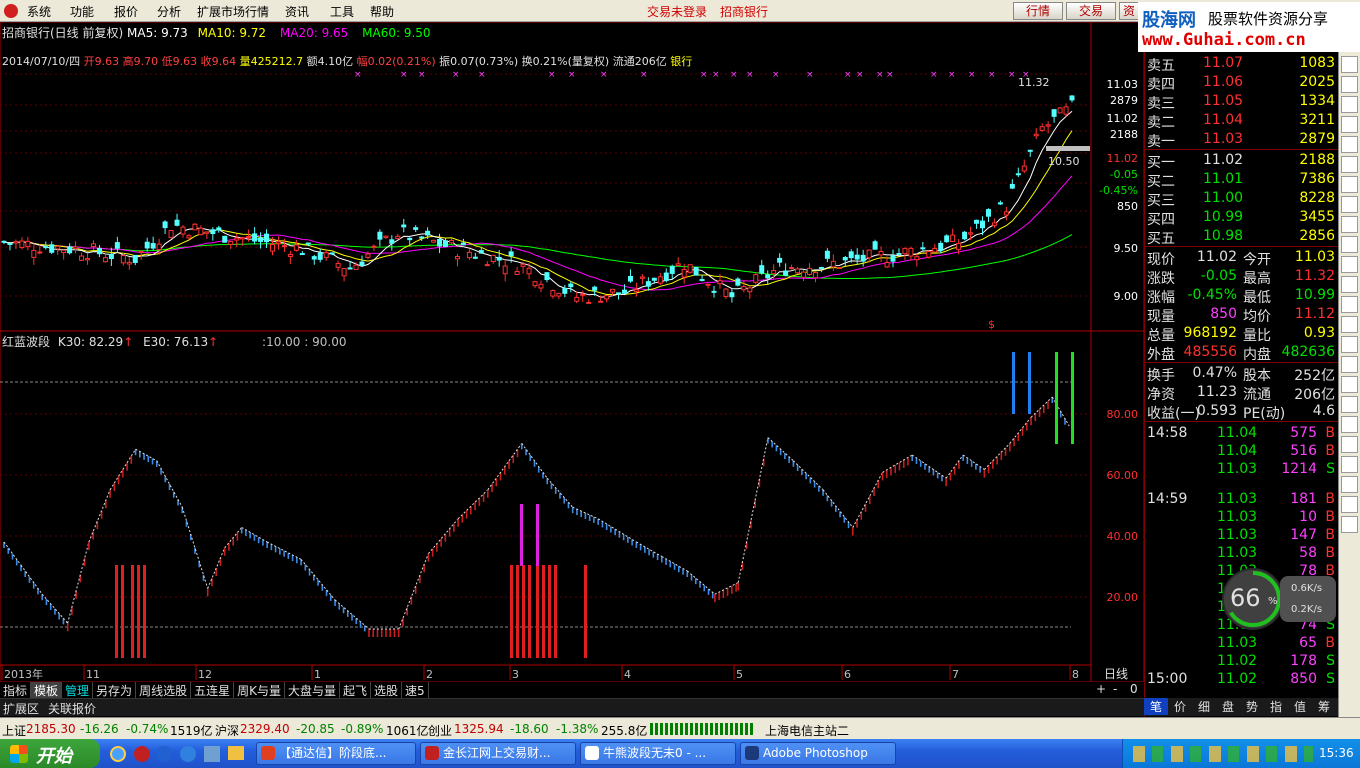 Image resolution: width=1360 pixels, height=768 pixels. I want to click on news-icon, so click(1349, 304).